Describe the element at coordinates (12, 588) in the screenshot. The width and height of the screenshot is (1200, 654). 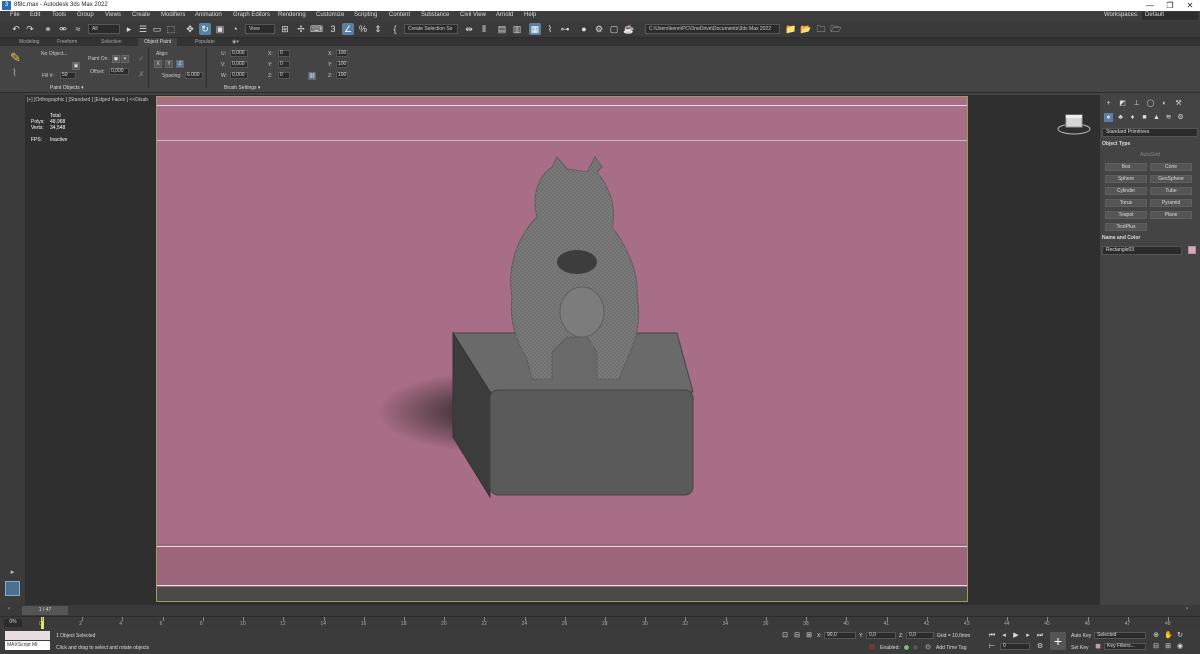
I see `viewport-layout-icon` at that location.